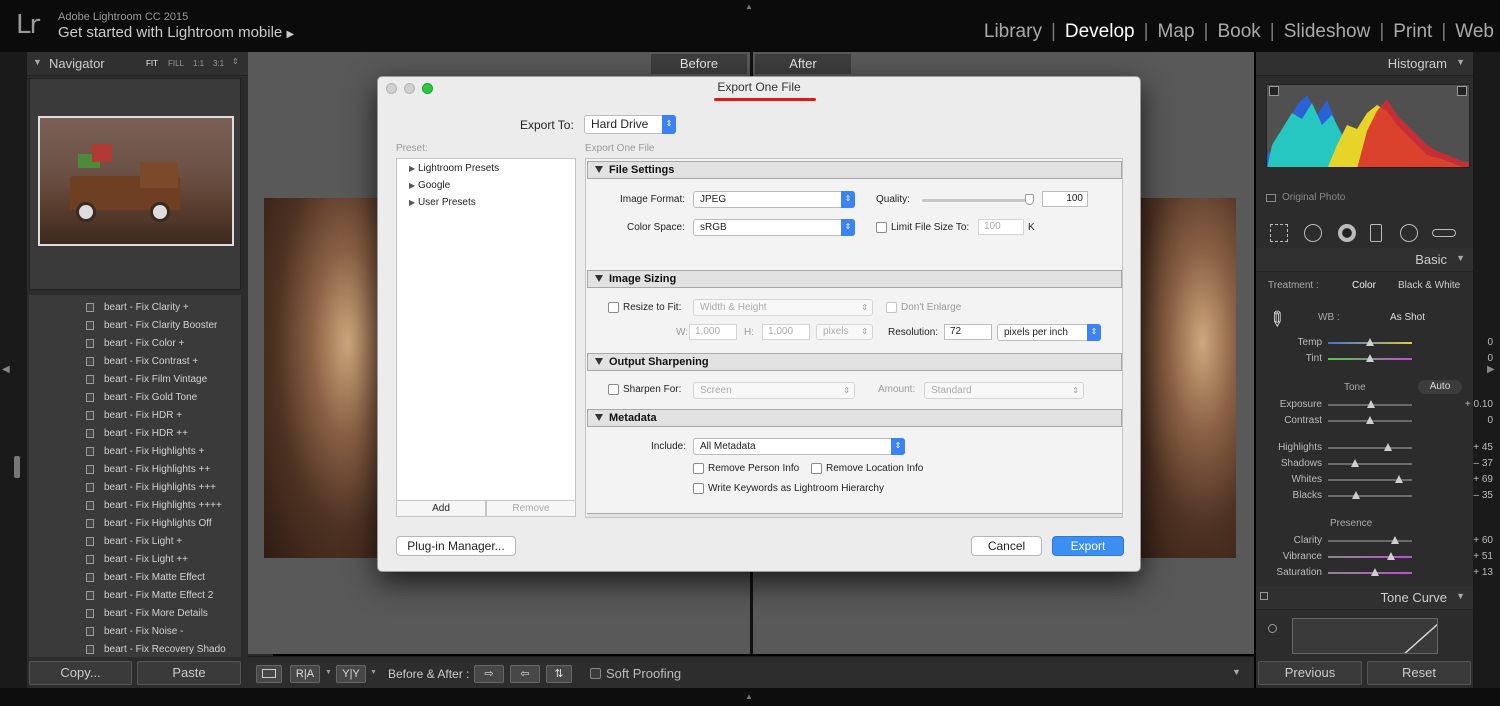 The height and width of the screenshot is (706, 1500). I want to click on output-sharpening-header: Output Sharpening, so click(854, 362).